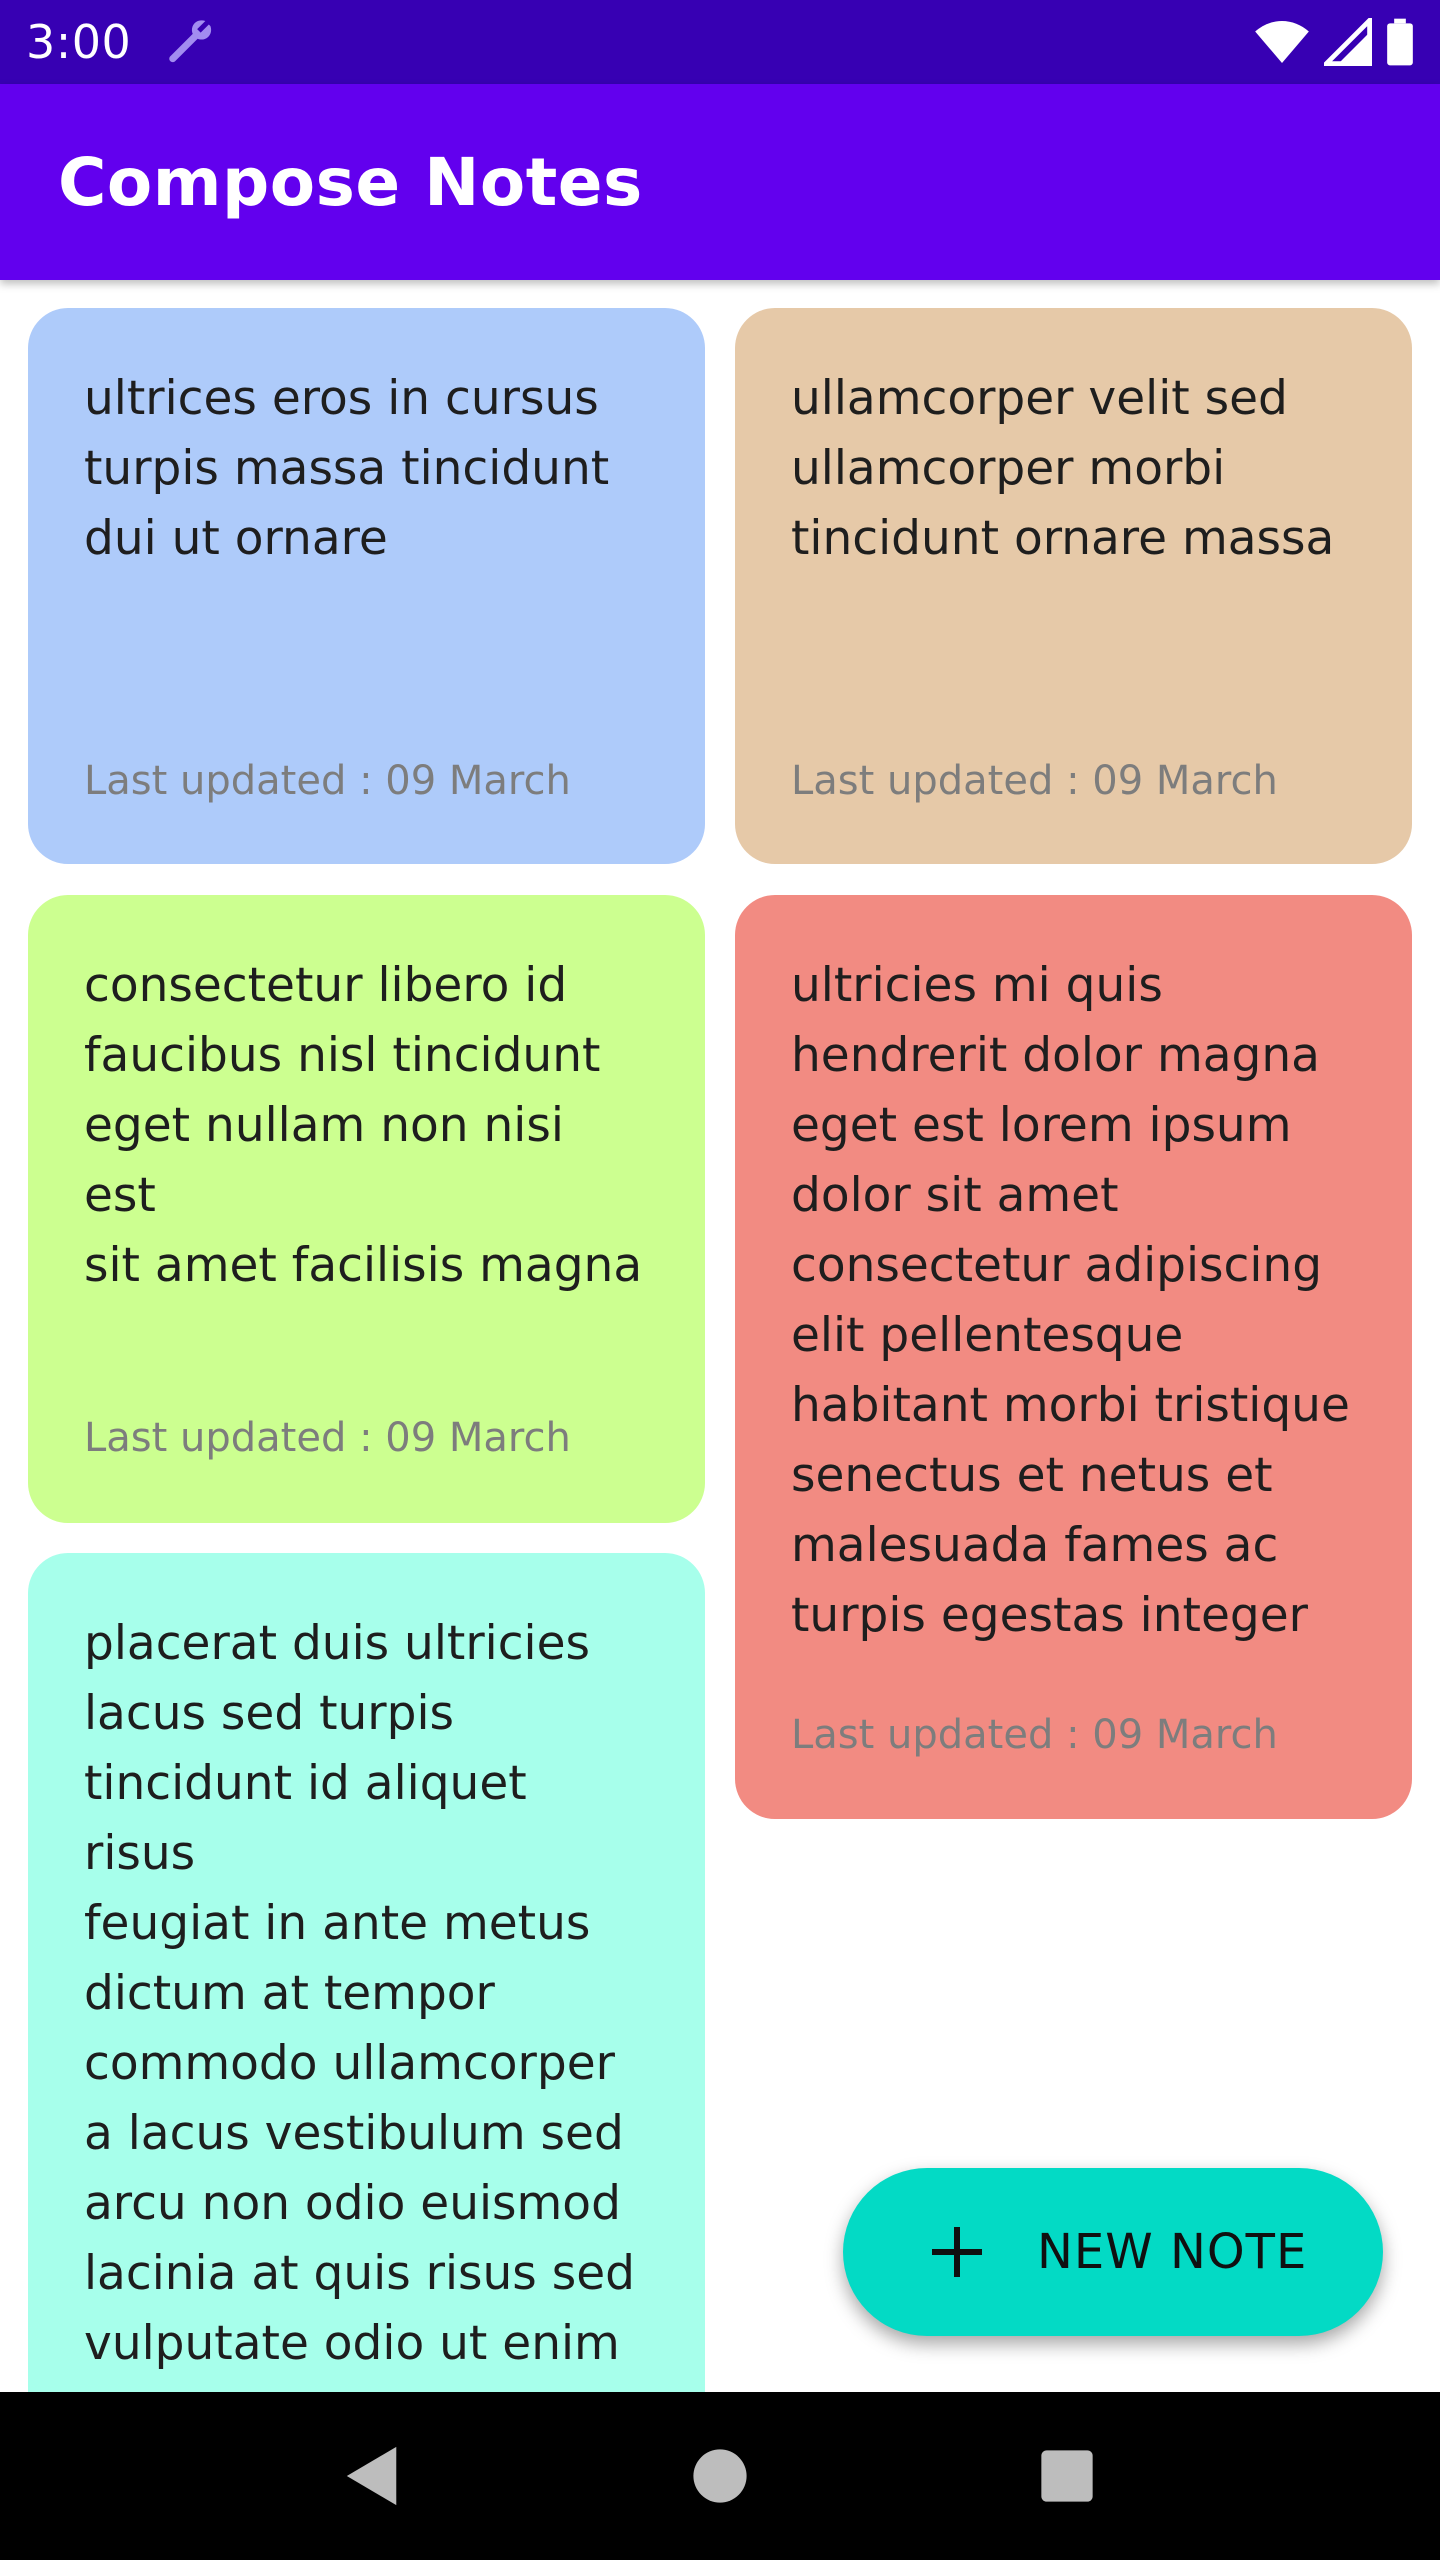  Describe the element at coordinates (1172, 2252) in the screenshot. I see `new-note-label: NEW NOTE` at that location.